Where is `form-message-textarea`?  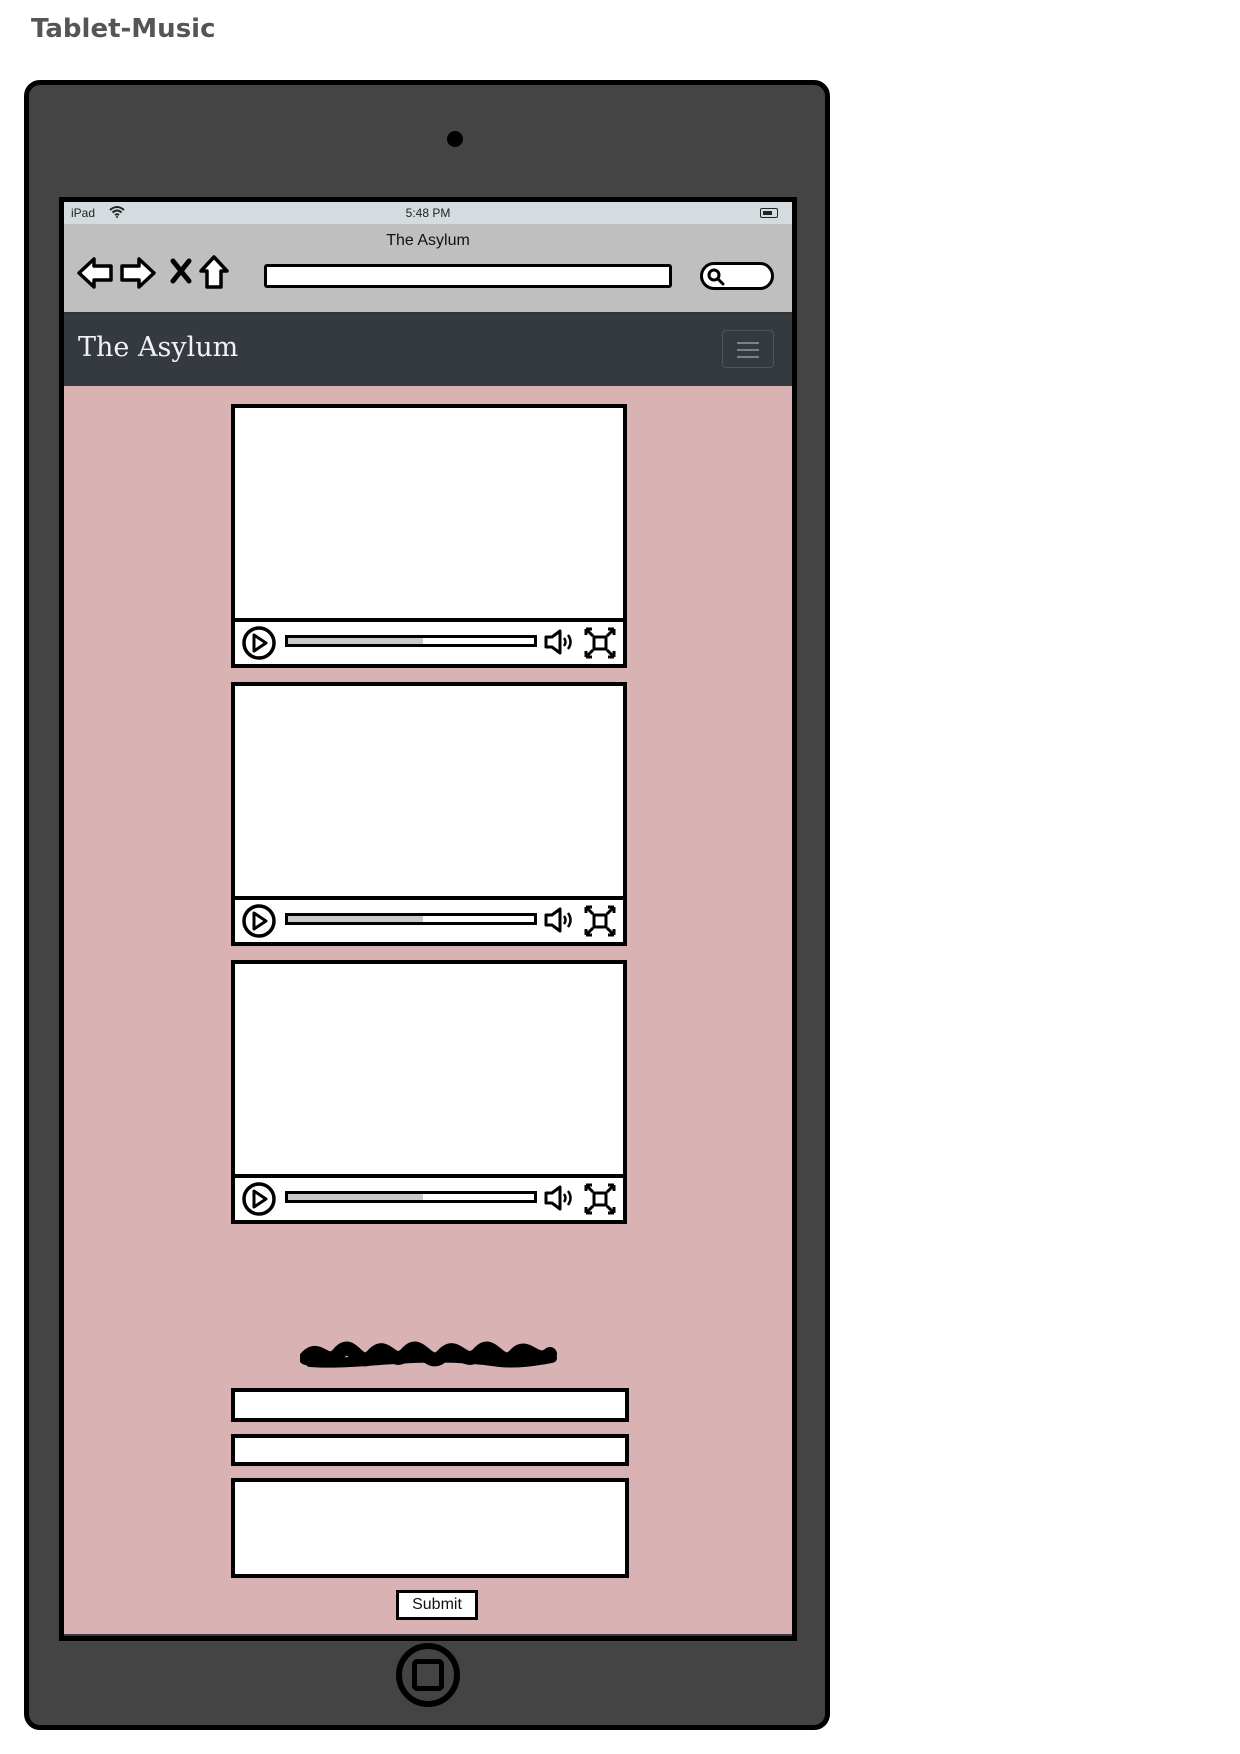
form-message-textarea is located at coordinates (430, 1528).